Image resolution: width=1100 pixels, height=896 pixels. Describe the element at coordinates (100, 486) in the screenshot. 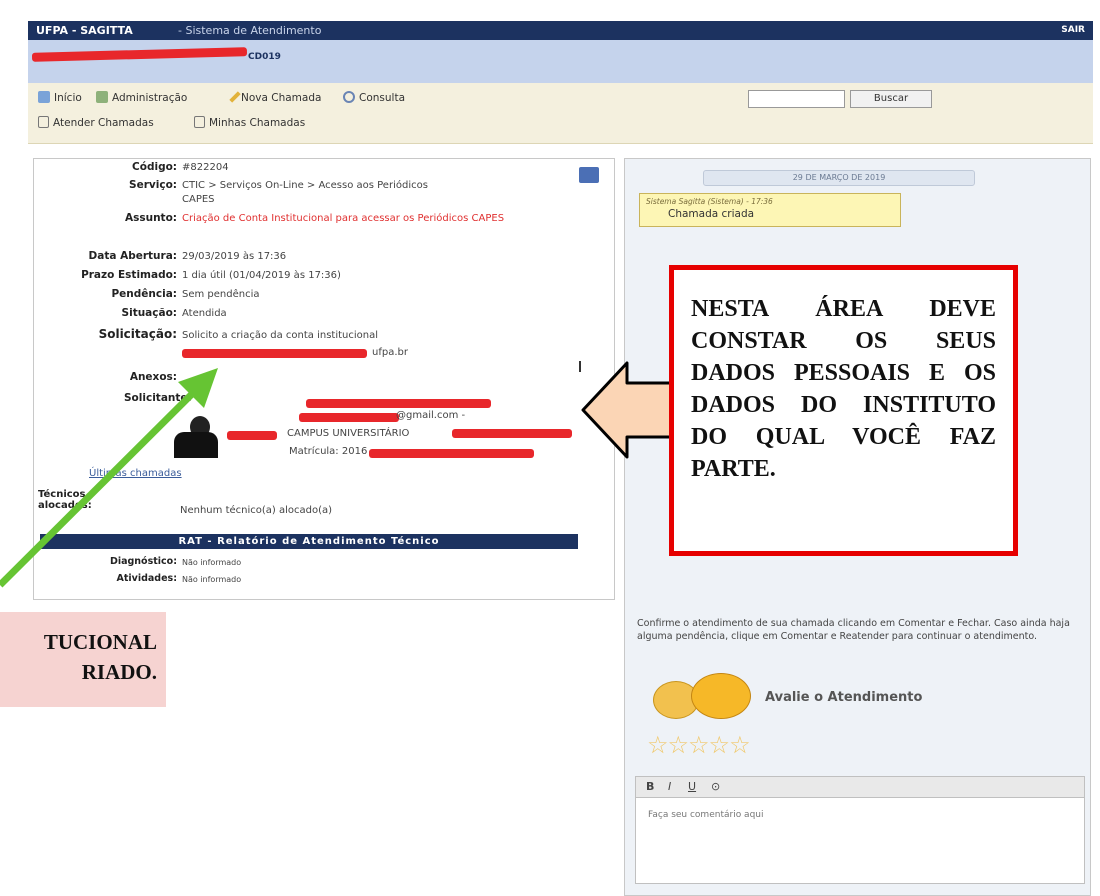

I see `green-arrow-shaft` at that location.